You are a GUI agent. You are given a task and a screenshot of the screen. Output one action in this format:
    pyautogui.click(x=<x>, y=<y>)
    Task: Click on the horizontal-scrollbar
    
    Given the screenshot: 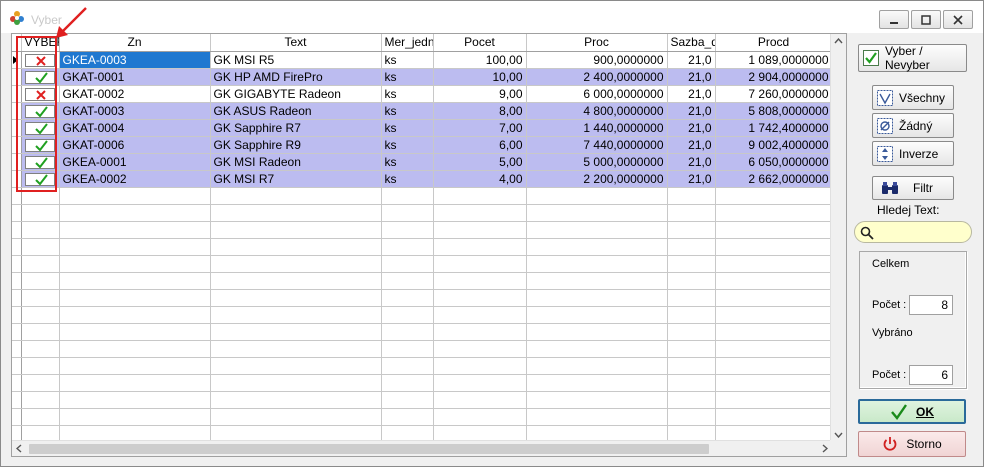 What is the action you would take?
    pyautogui.click(x=422, y=448)
    